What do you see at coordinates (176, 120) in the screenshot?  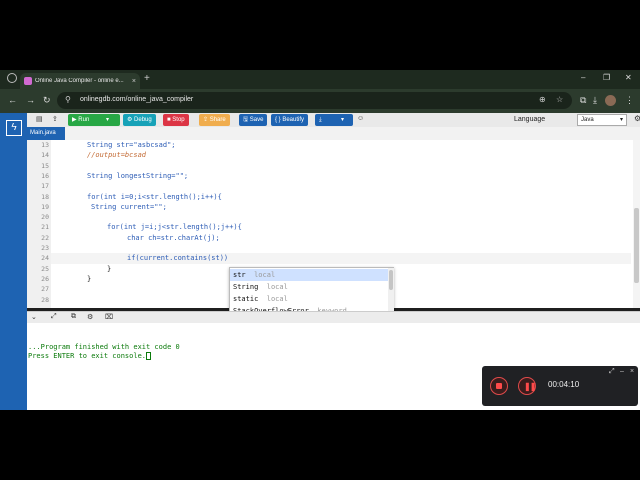 I see `stop-button: ■ Stop` at bounding box center [176, 120].